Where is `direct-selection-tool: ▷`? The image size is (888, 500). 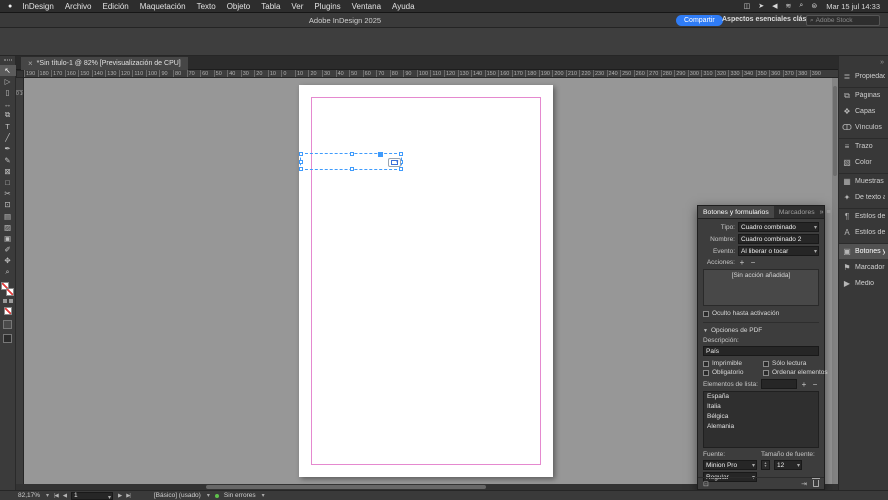
direct-selection-tool: ▷ is located at coordinates (8, 81).